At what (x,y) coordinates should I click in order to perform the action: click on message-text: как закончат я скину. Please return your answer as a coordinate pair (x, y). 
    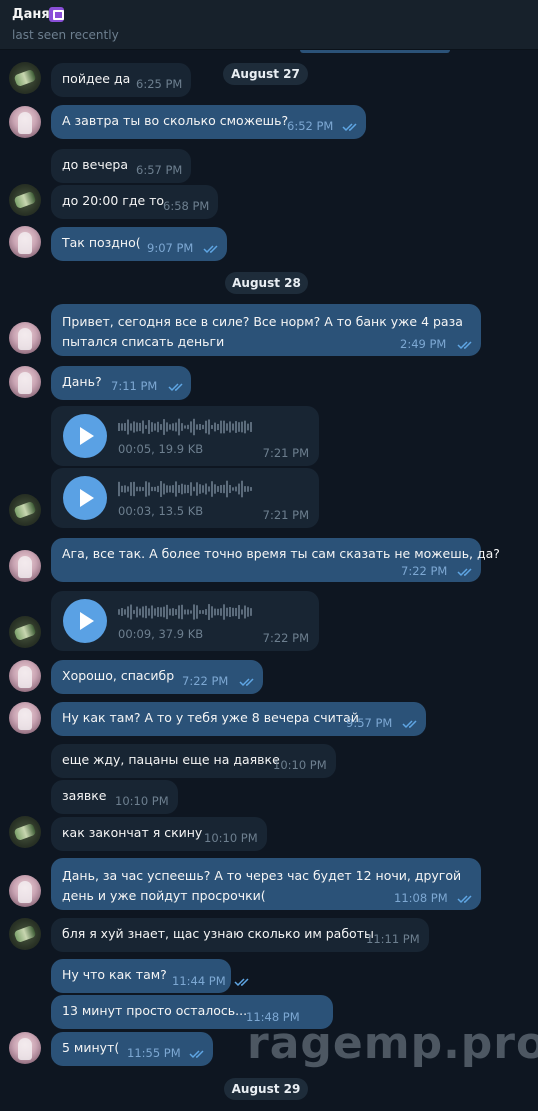
    Looking at the image, I should click on (132, 832).